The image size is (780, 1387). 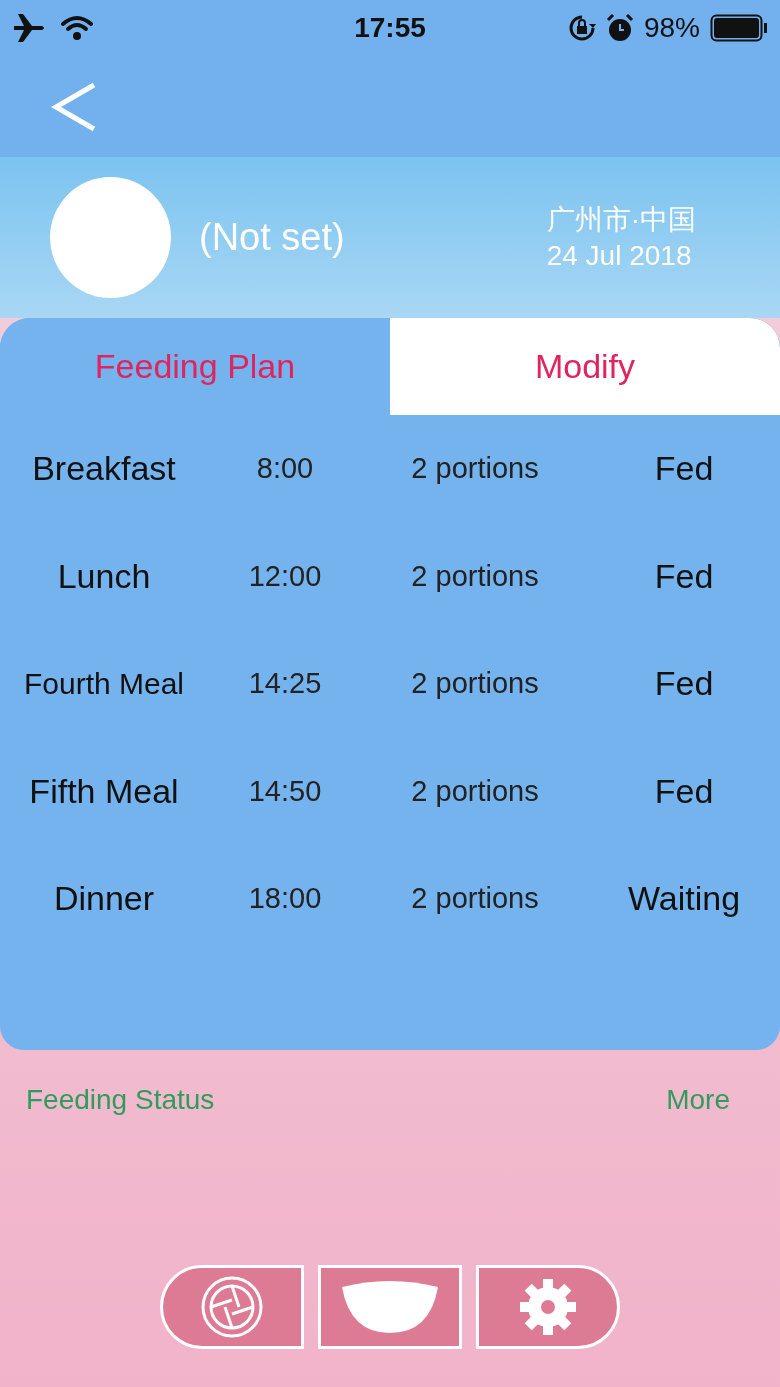 I want to click on meal-name: Dinner, so click(x=104, y=899).